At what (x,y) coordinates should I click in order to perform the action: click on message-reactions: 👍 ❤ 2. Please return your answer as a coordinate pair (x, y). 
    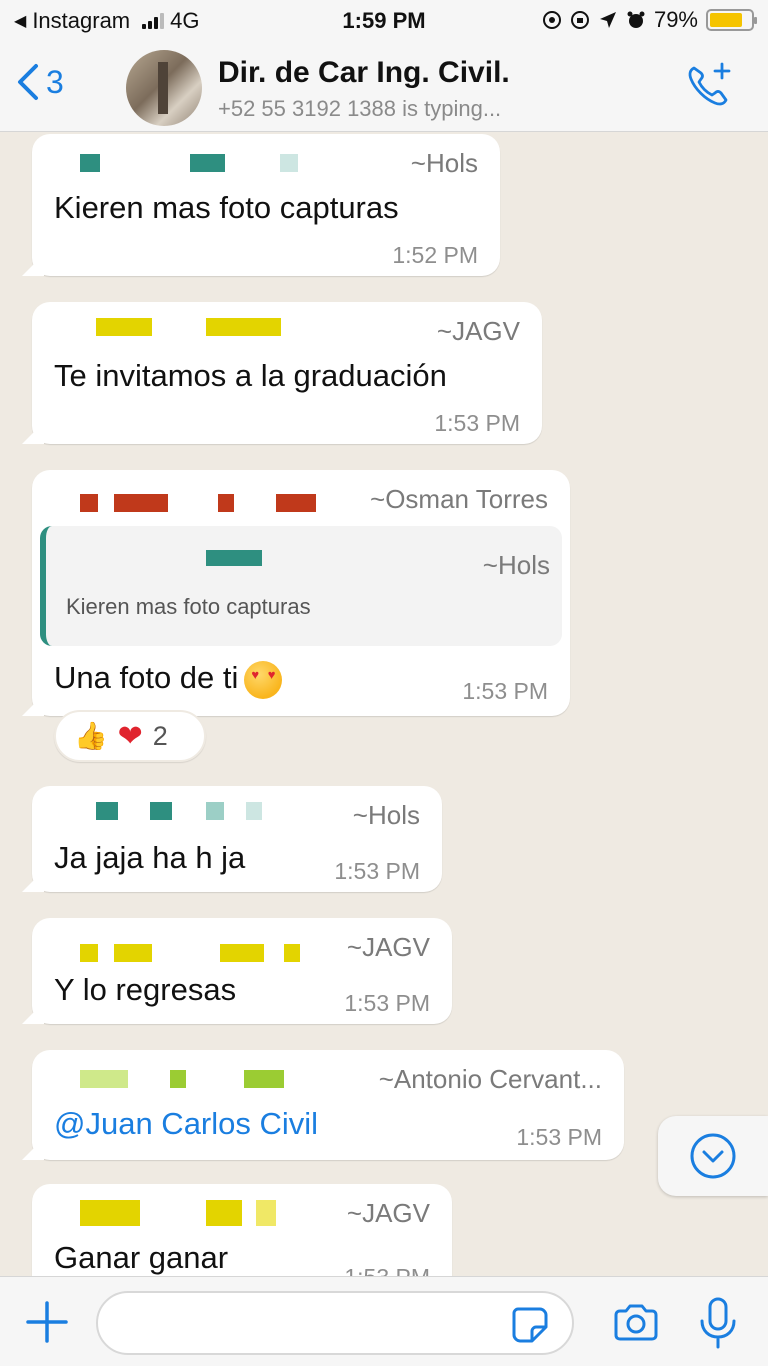
    Looking at the image, I should click on (130, 736).